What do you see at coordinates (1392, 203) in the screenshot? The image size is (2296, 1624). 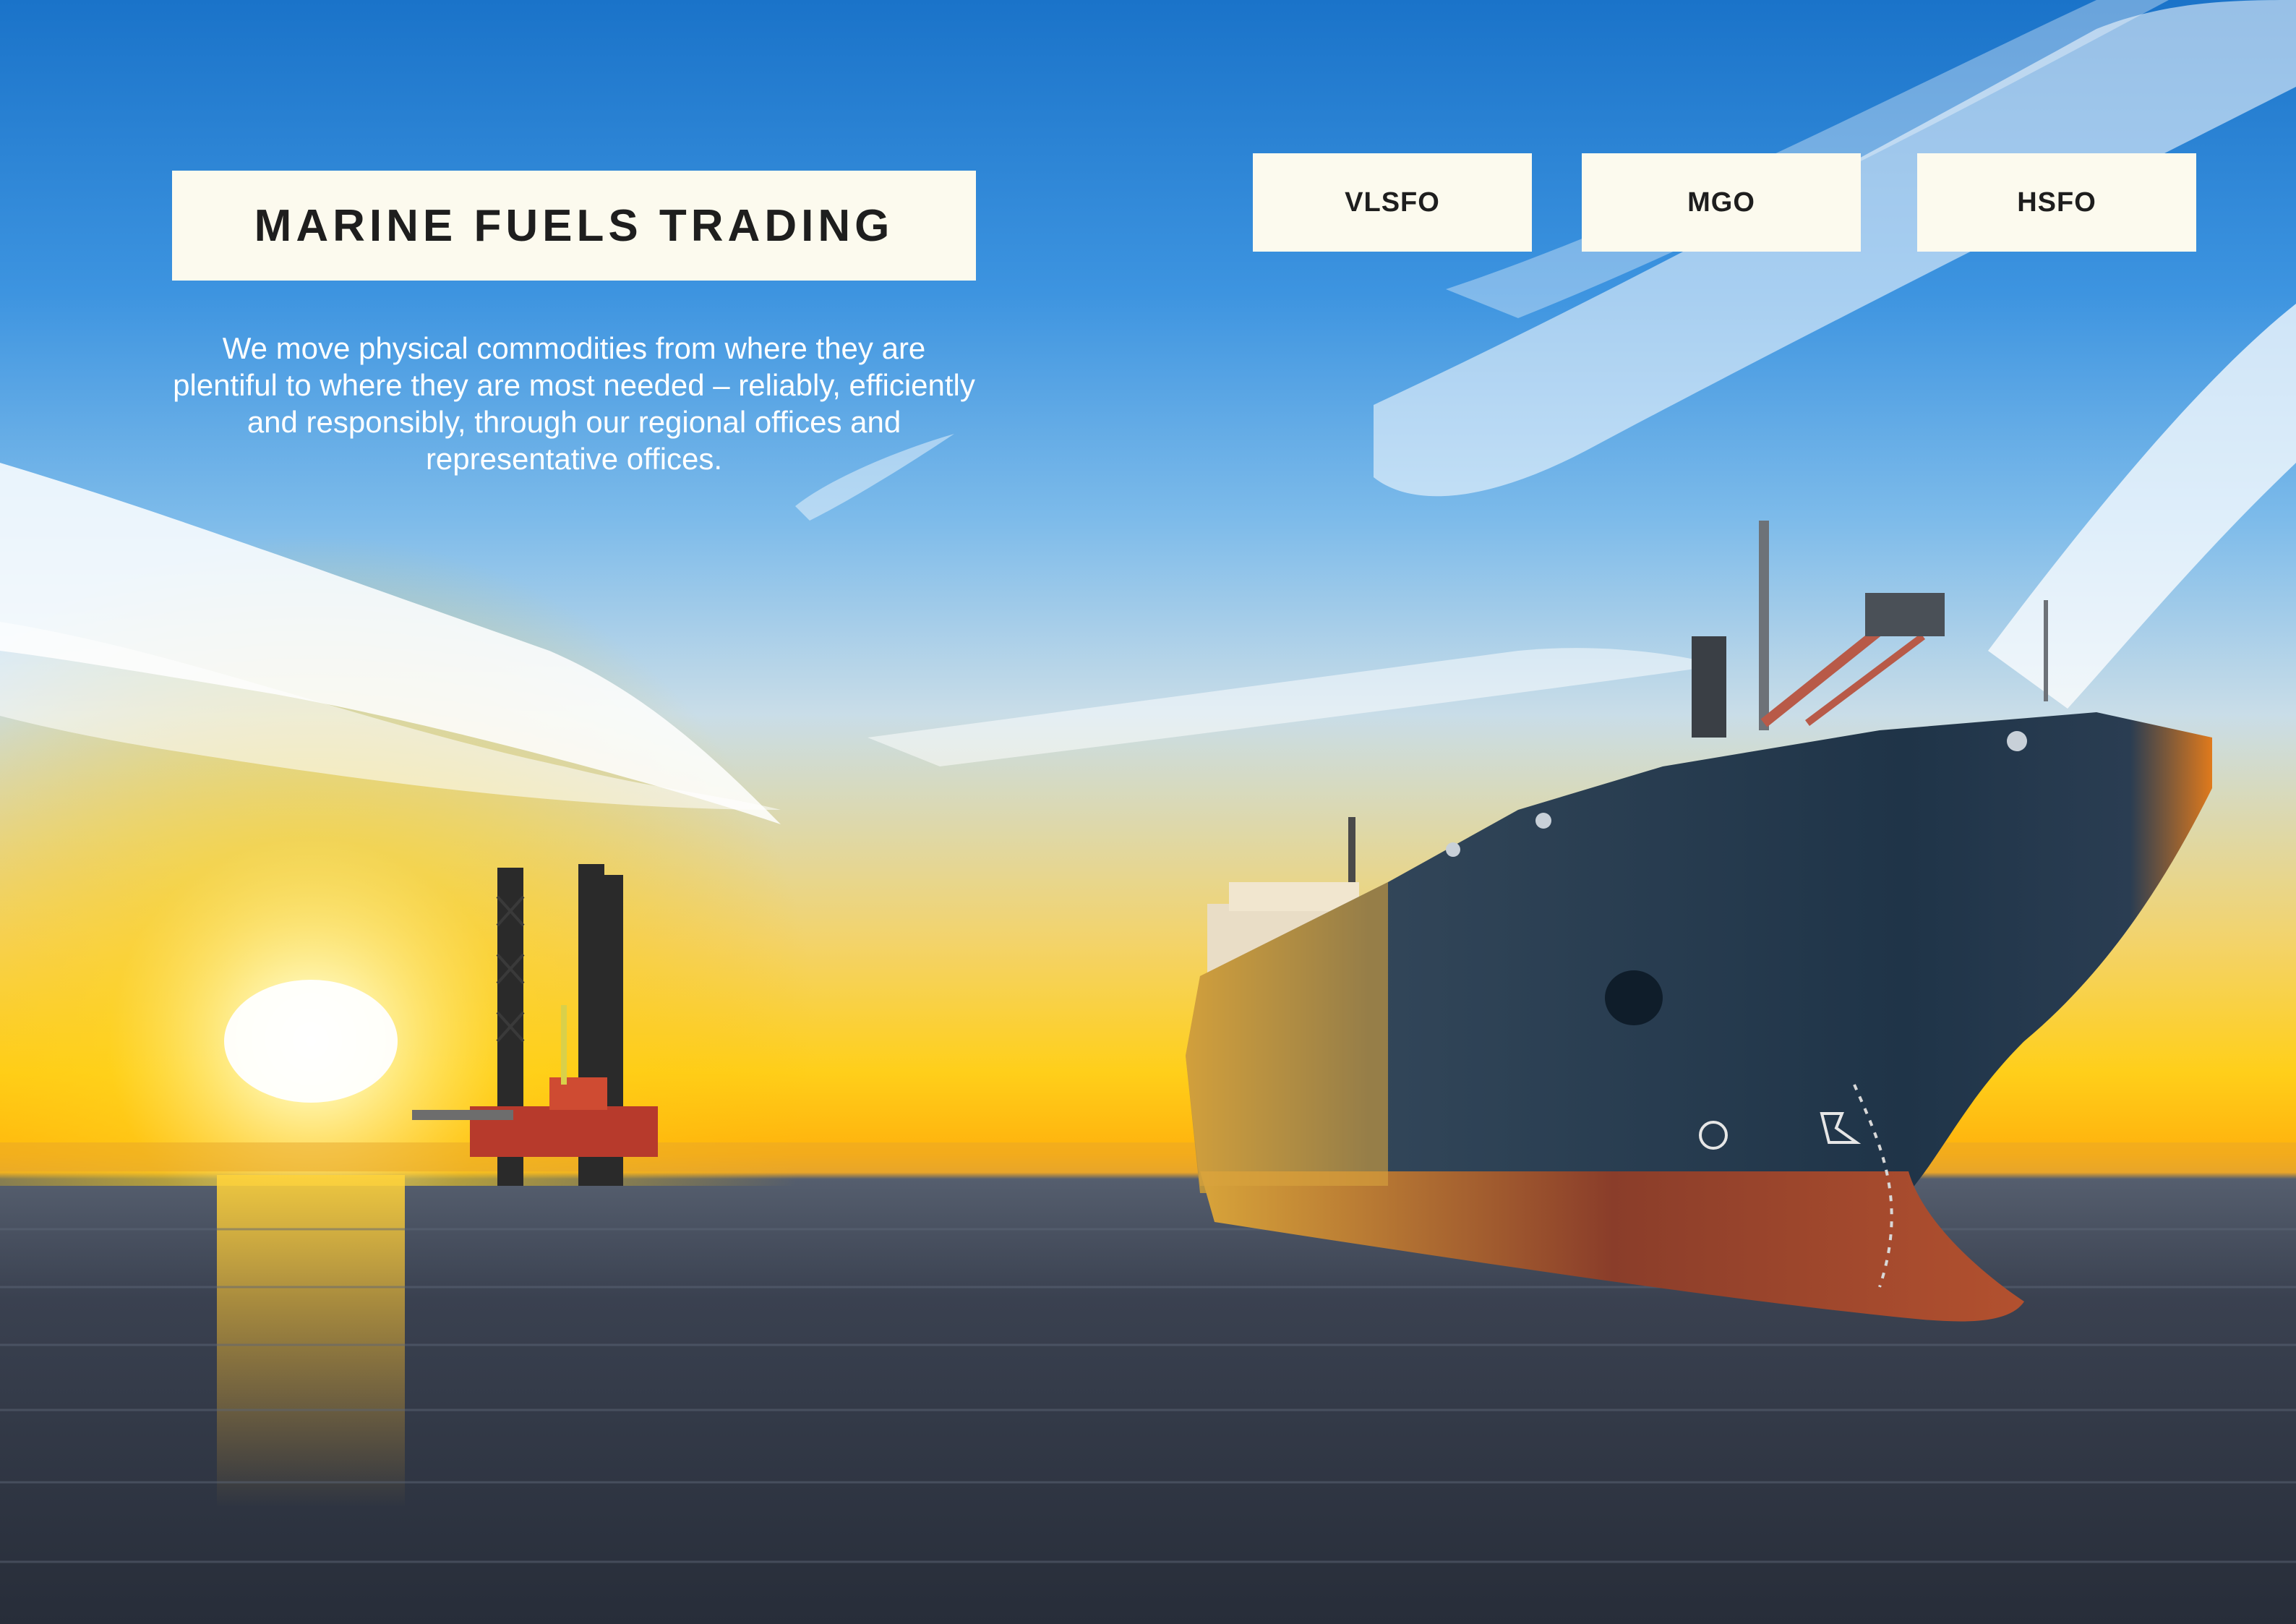 I see `vlsfo-button: VLSFO` at bounding box center [1392, 203].